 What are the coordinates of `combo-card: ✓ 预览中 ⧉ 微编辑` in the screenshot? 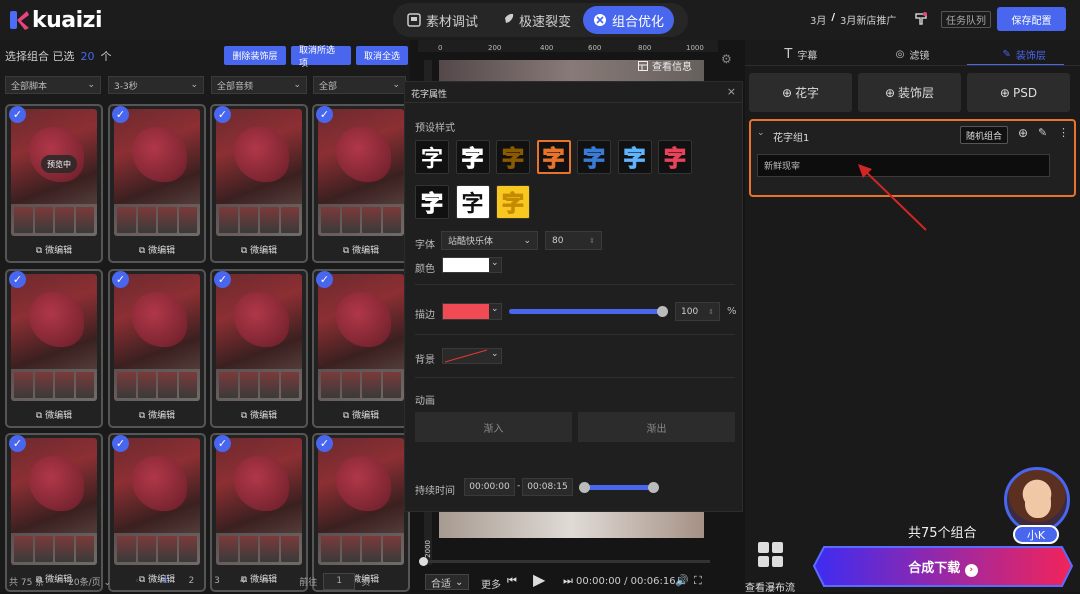 It's located at (54, 183).